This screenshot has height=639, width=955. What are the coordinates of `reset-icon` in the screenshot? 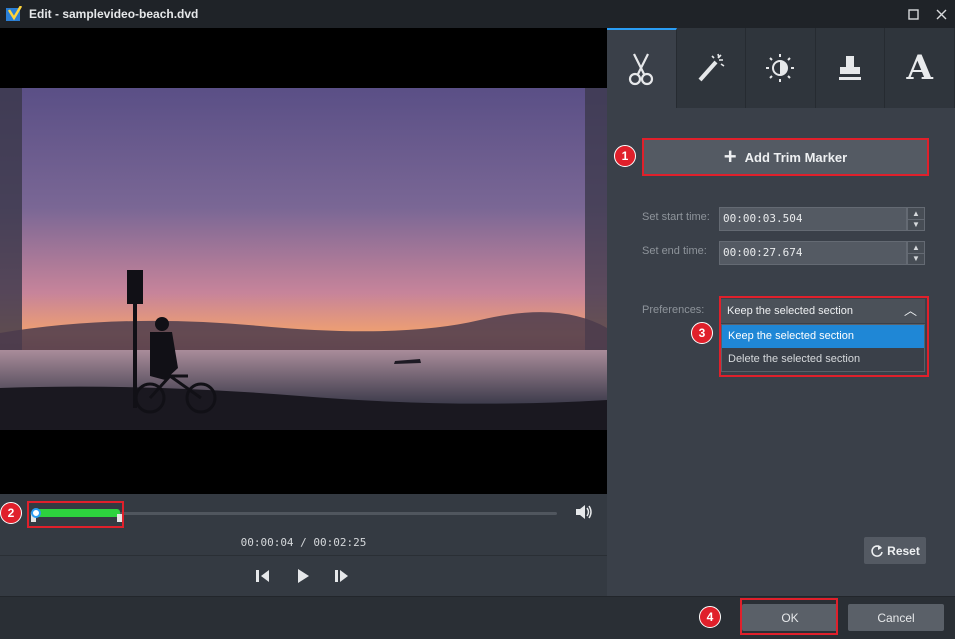 It's located at (877, 550).